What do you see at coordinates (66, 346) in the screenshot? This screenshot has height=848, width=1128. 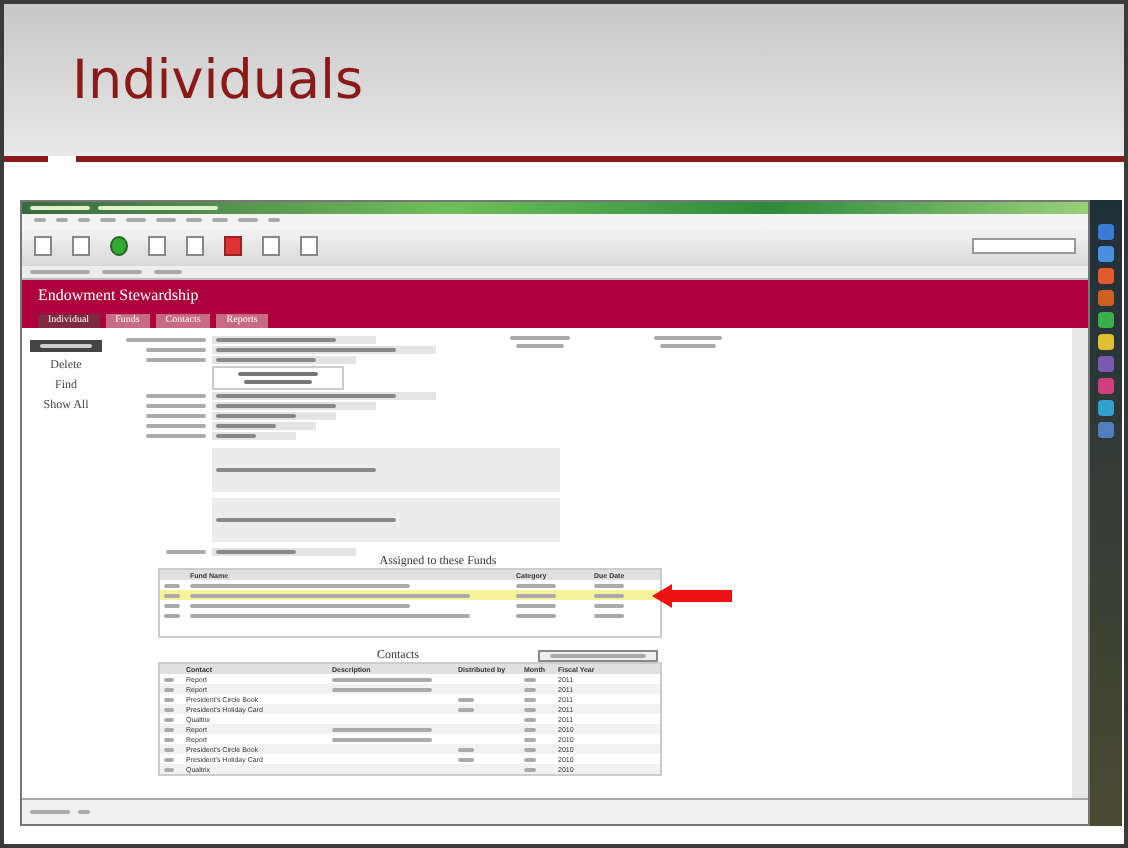 I see `add-button` at bounding box center [66, 346].